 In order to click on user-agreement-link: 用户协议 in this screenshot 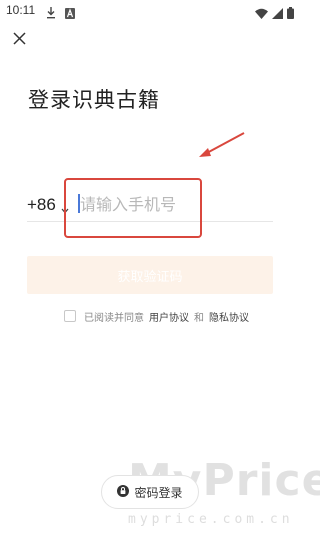, I will do `click(169, 316)`.